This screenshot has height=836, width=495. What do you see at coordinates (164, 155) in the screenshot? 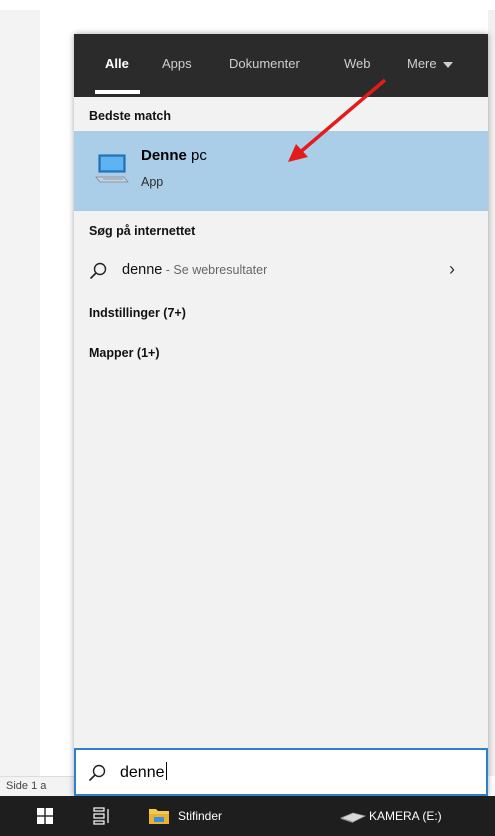
I see `best-match-title-bold: Denne` at bounding box center [164, 155].